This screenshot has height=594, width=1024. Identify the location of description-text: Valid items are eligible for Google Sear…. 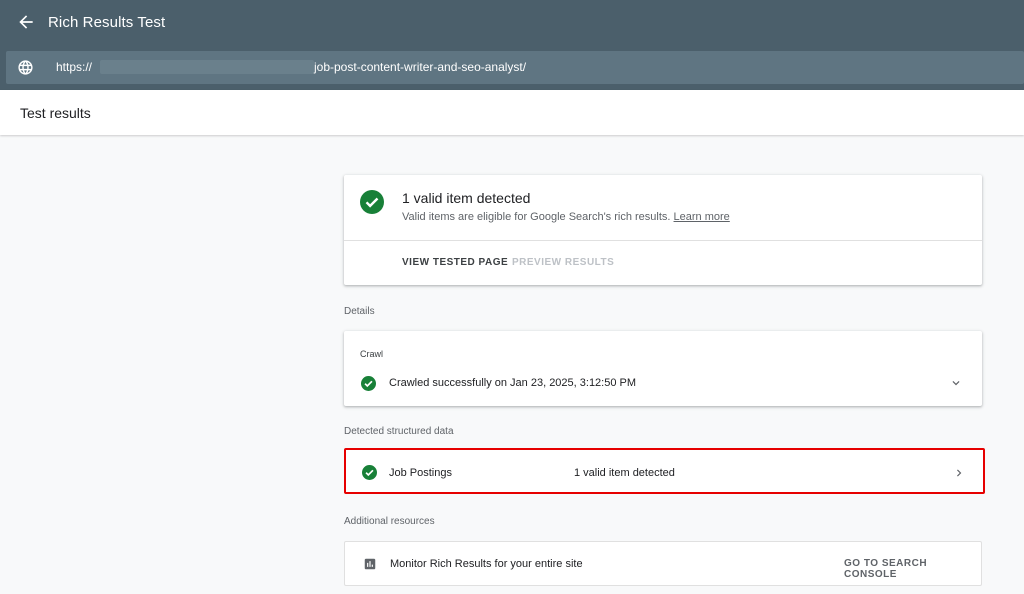
(536, 217).